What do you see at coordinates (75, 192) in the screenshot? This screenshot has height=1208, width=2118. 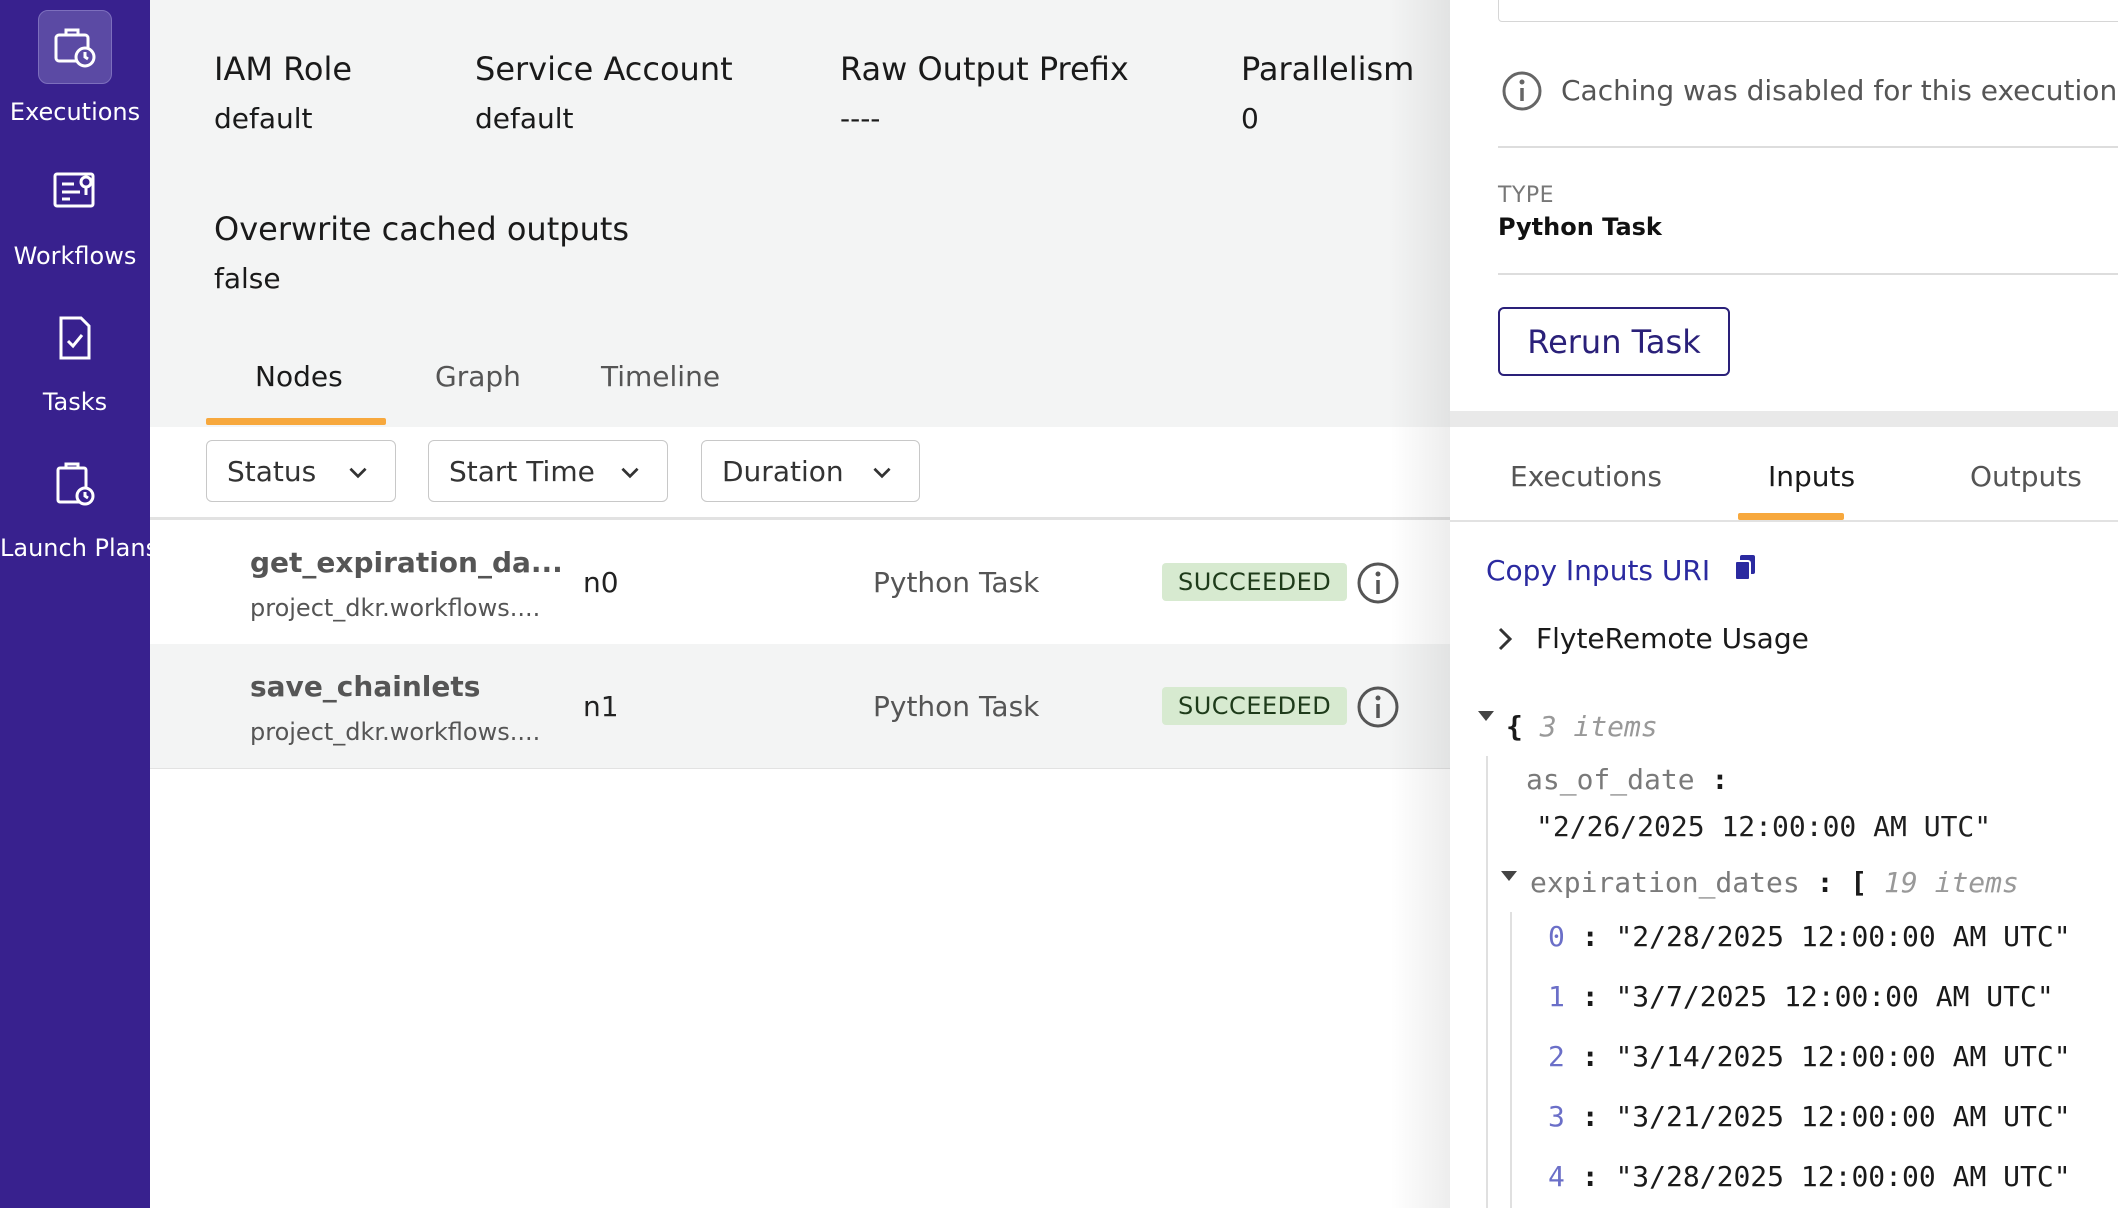 I see `workflows-icon` at bounding box center [75, 192].